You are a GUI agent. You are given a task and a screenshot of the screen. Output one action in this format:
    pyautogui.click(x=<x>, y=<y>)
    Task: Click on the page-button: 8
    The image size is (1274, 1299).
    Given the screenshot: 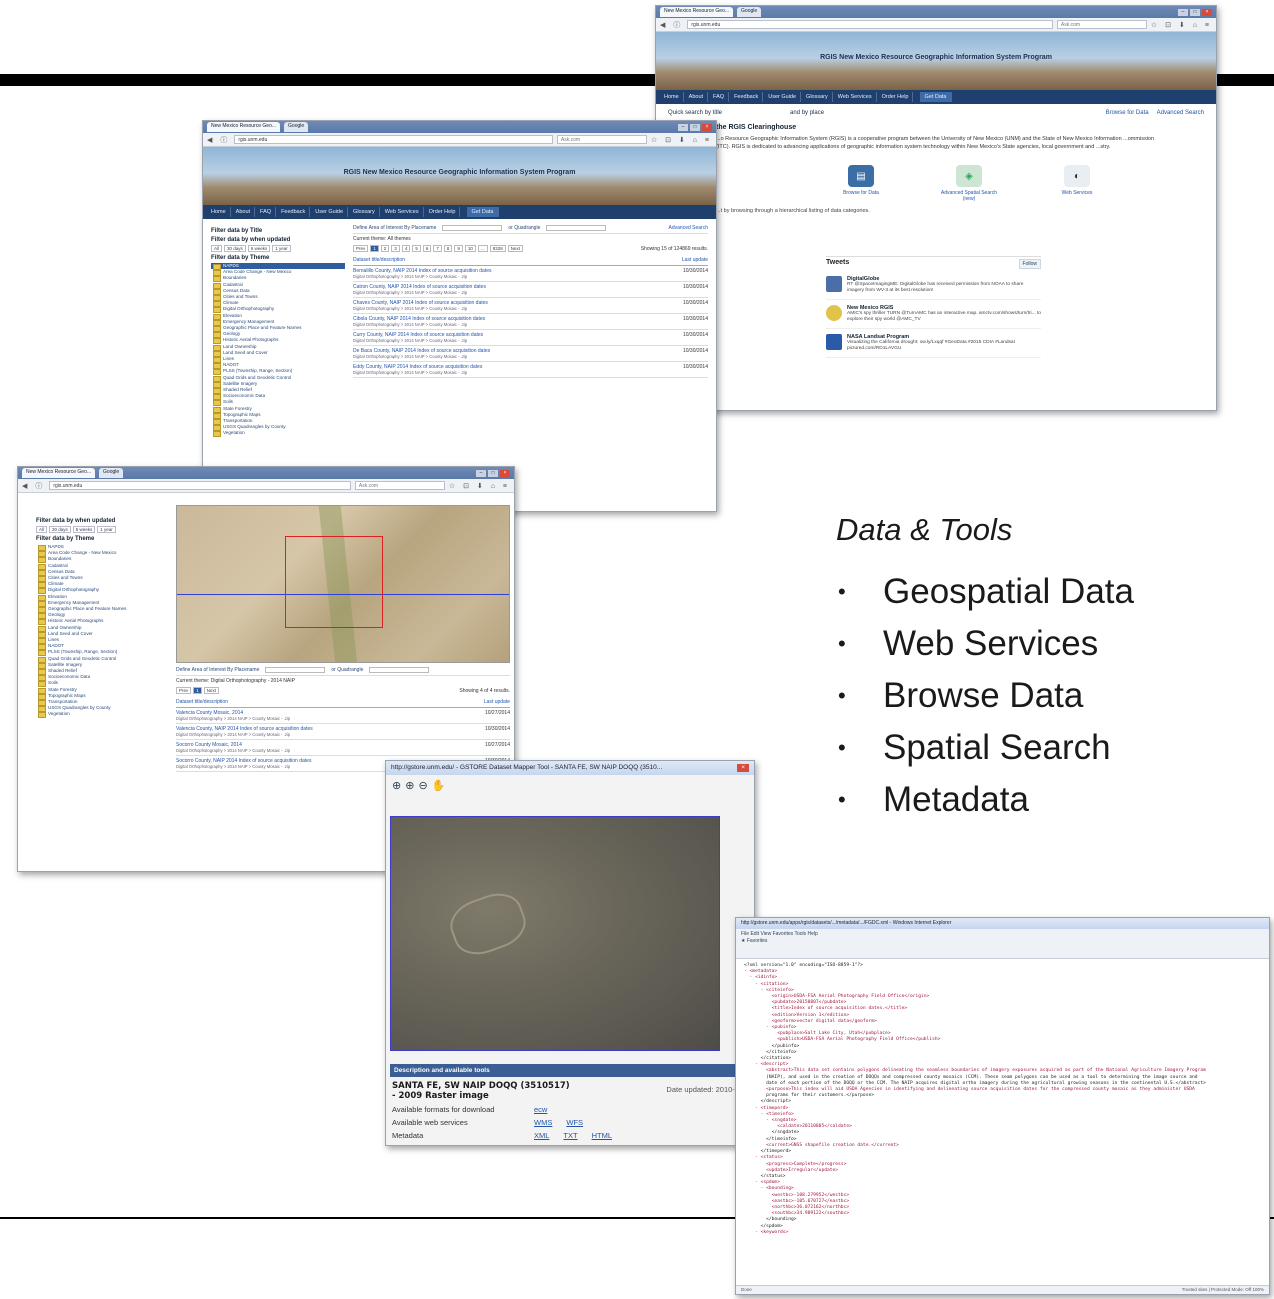 What is the action you would take?
    pyautogui.click(x=448, y=248)
    